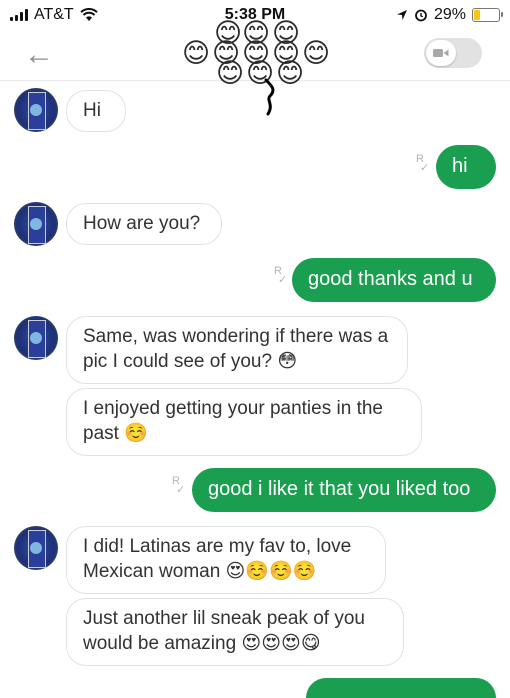 The height and width of the screenshot is (698, 510). I want to click on incoming-message: How are you?, so click(144, 224).